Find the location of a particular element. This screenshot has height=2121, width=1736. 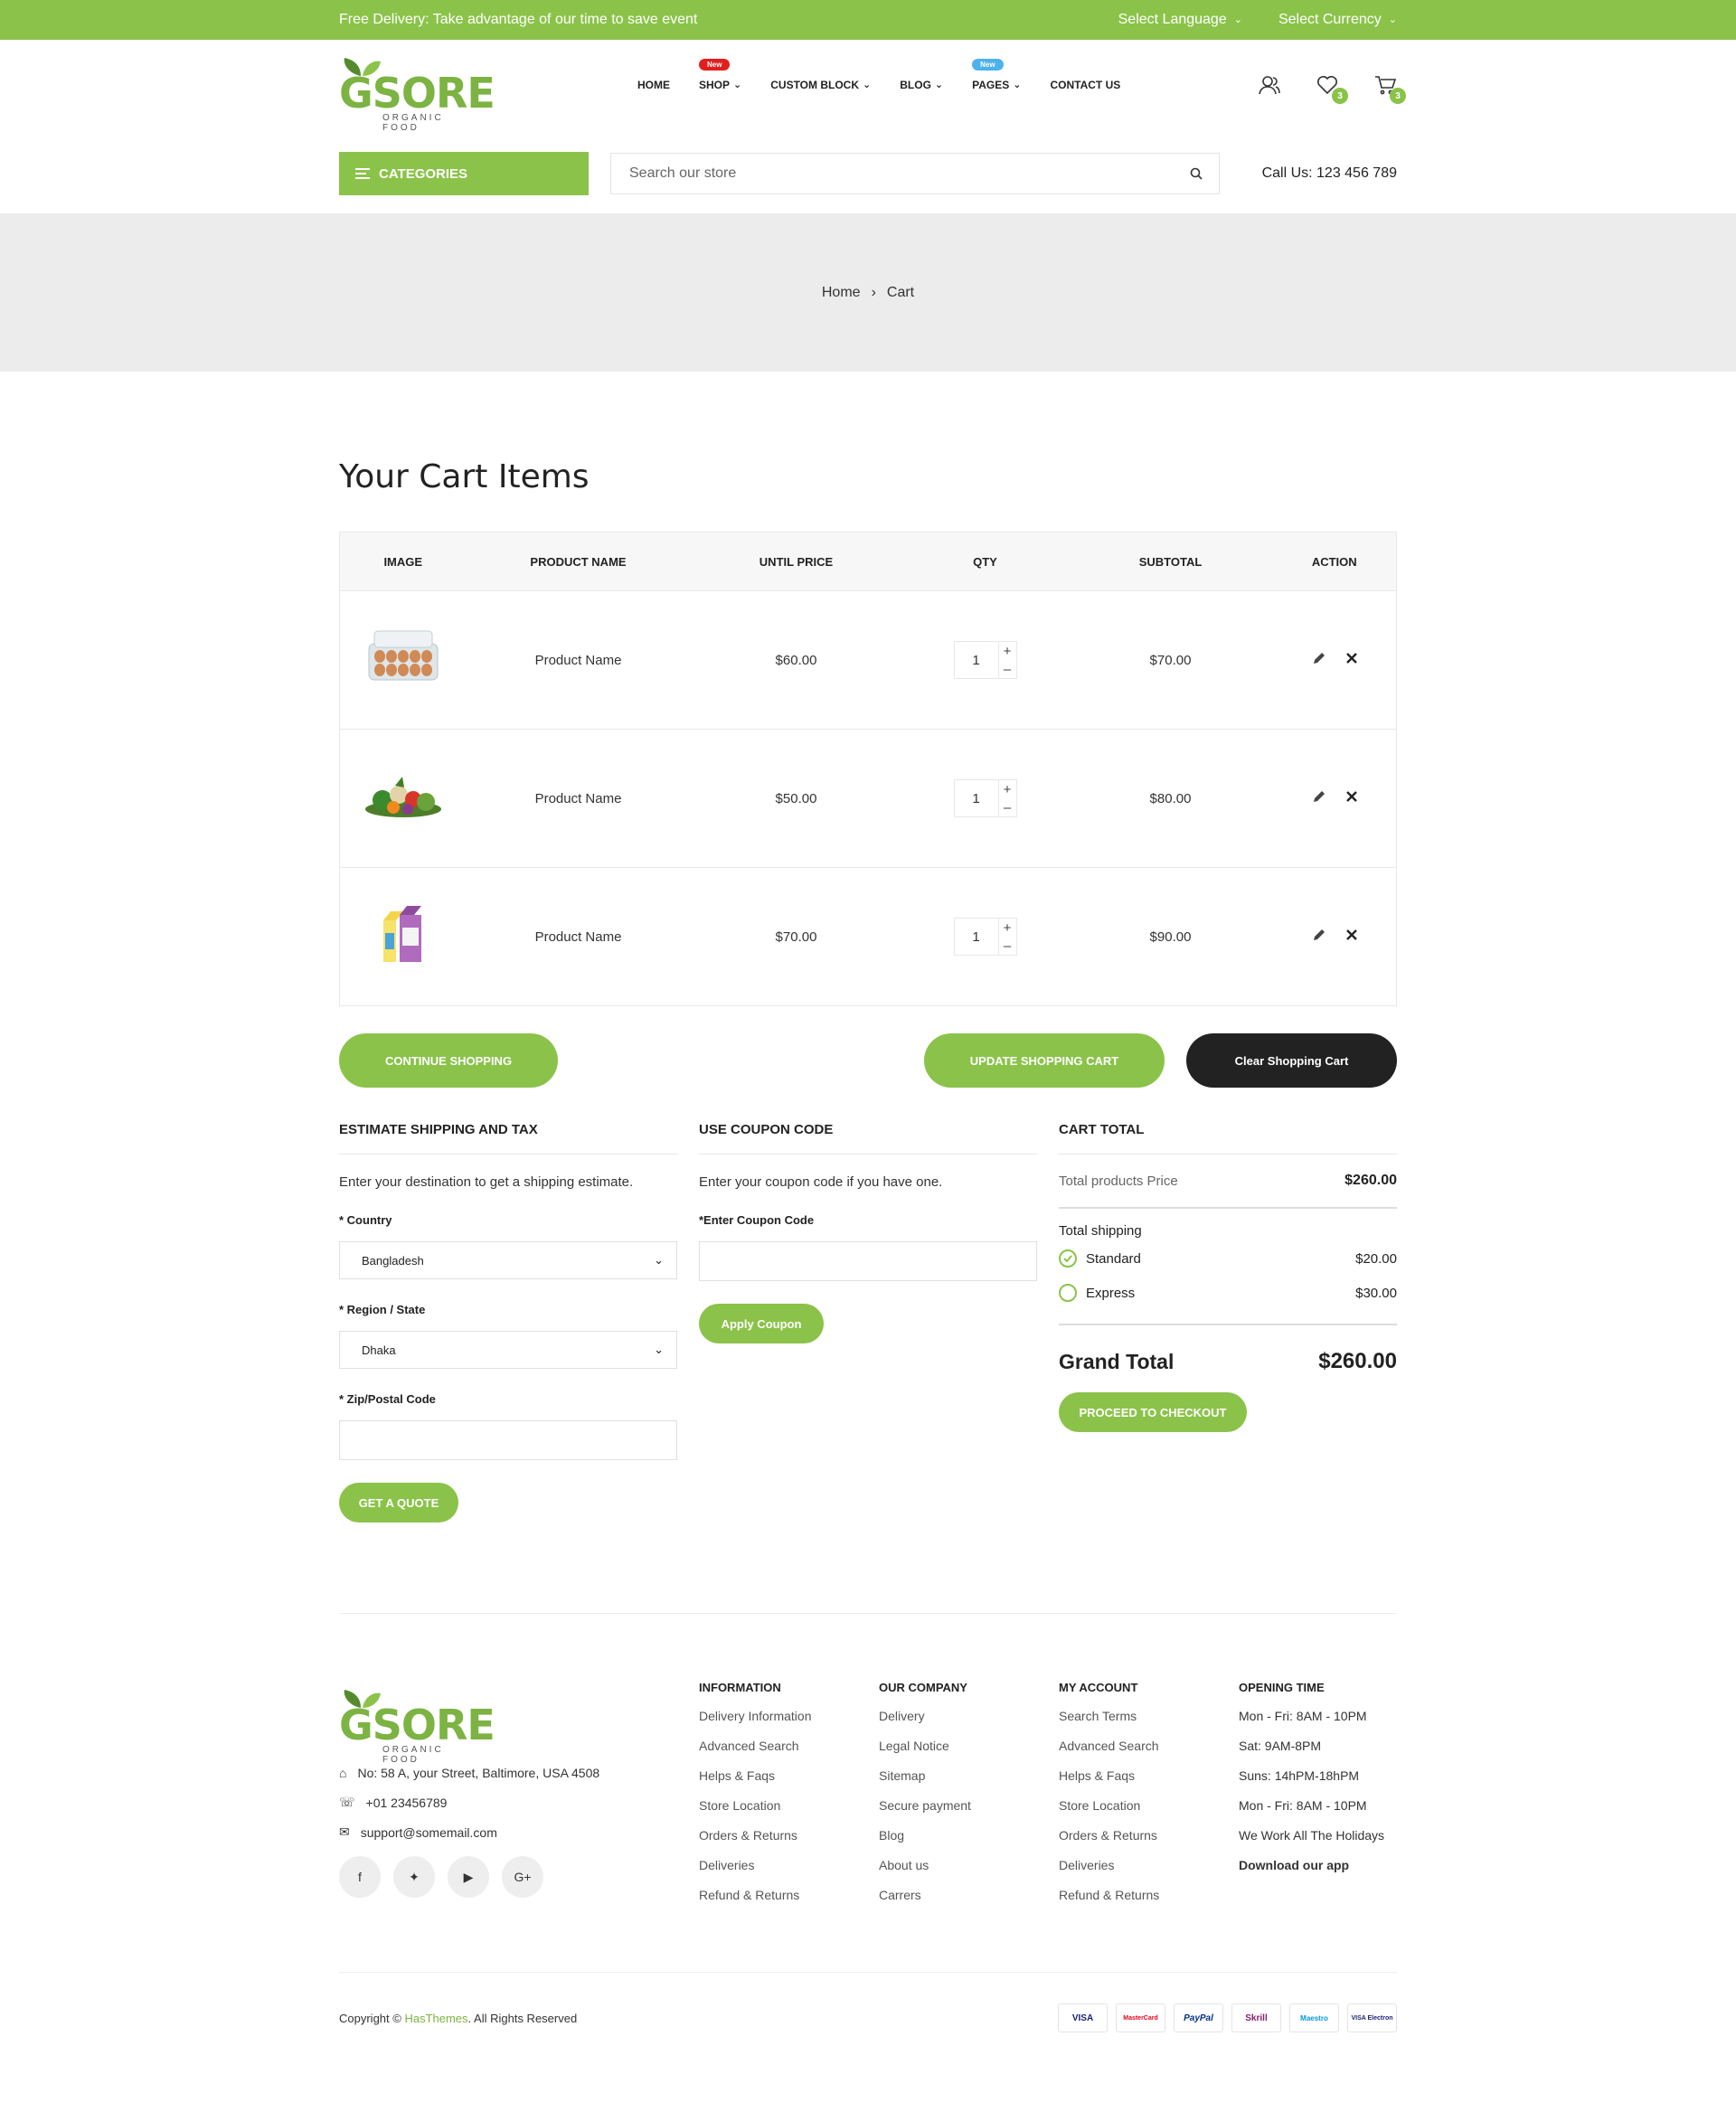

currency-selector: Select Currency ⌄ is located at coordinates (1337, 20).